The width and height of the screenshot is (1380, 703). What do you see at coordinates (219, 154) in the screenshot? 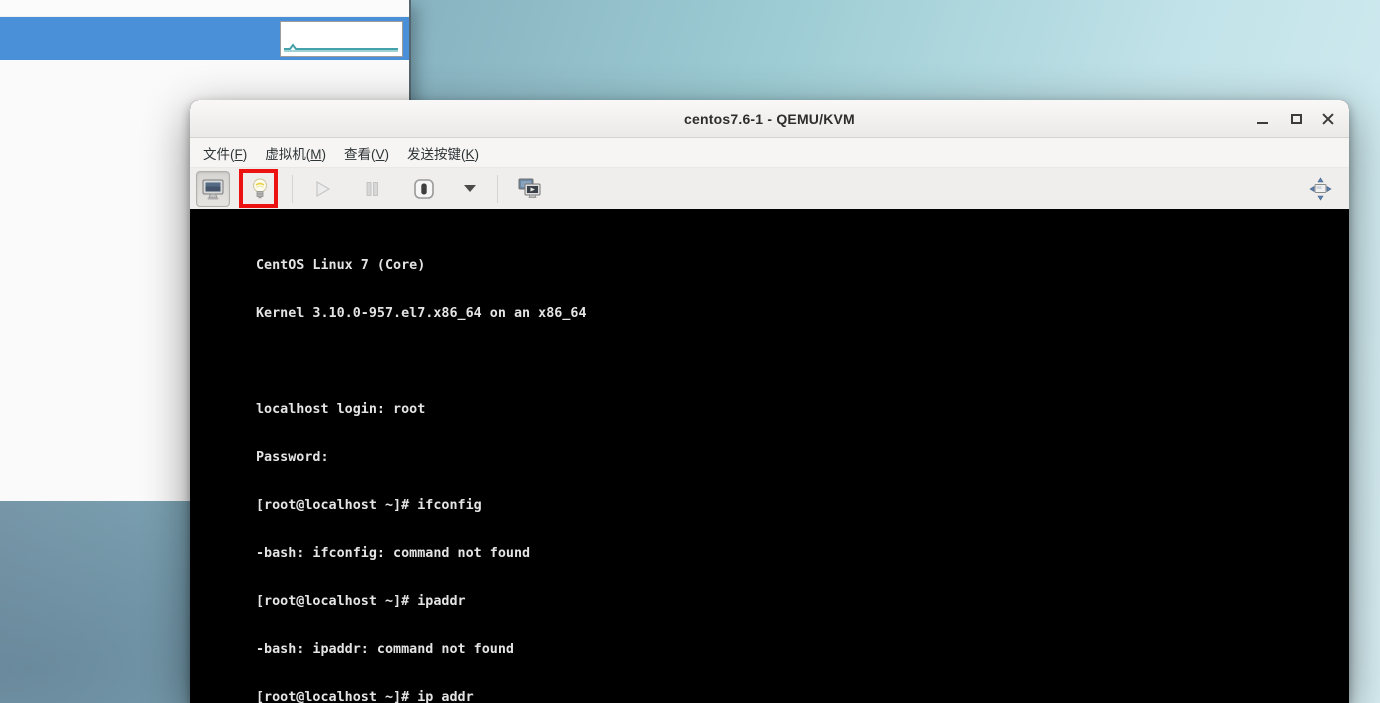
I see `menu-file-label: 文件(` at bounding box center [219, 154].